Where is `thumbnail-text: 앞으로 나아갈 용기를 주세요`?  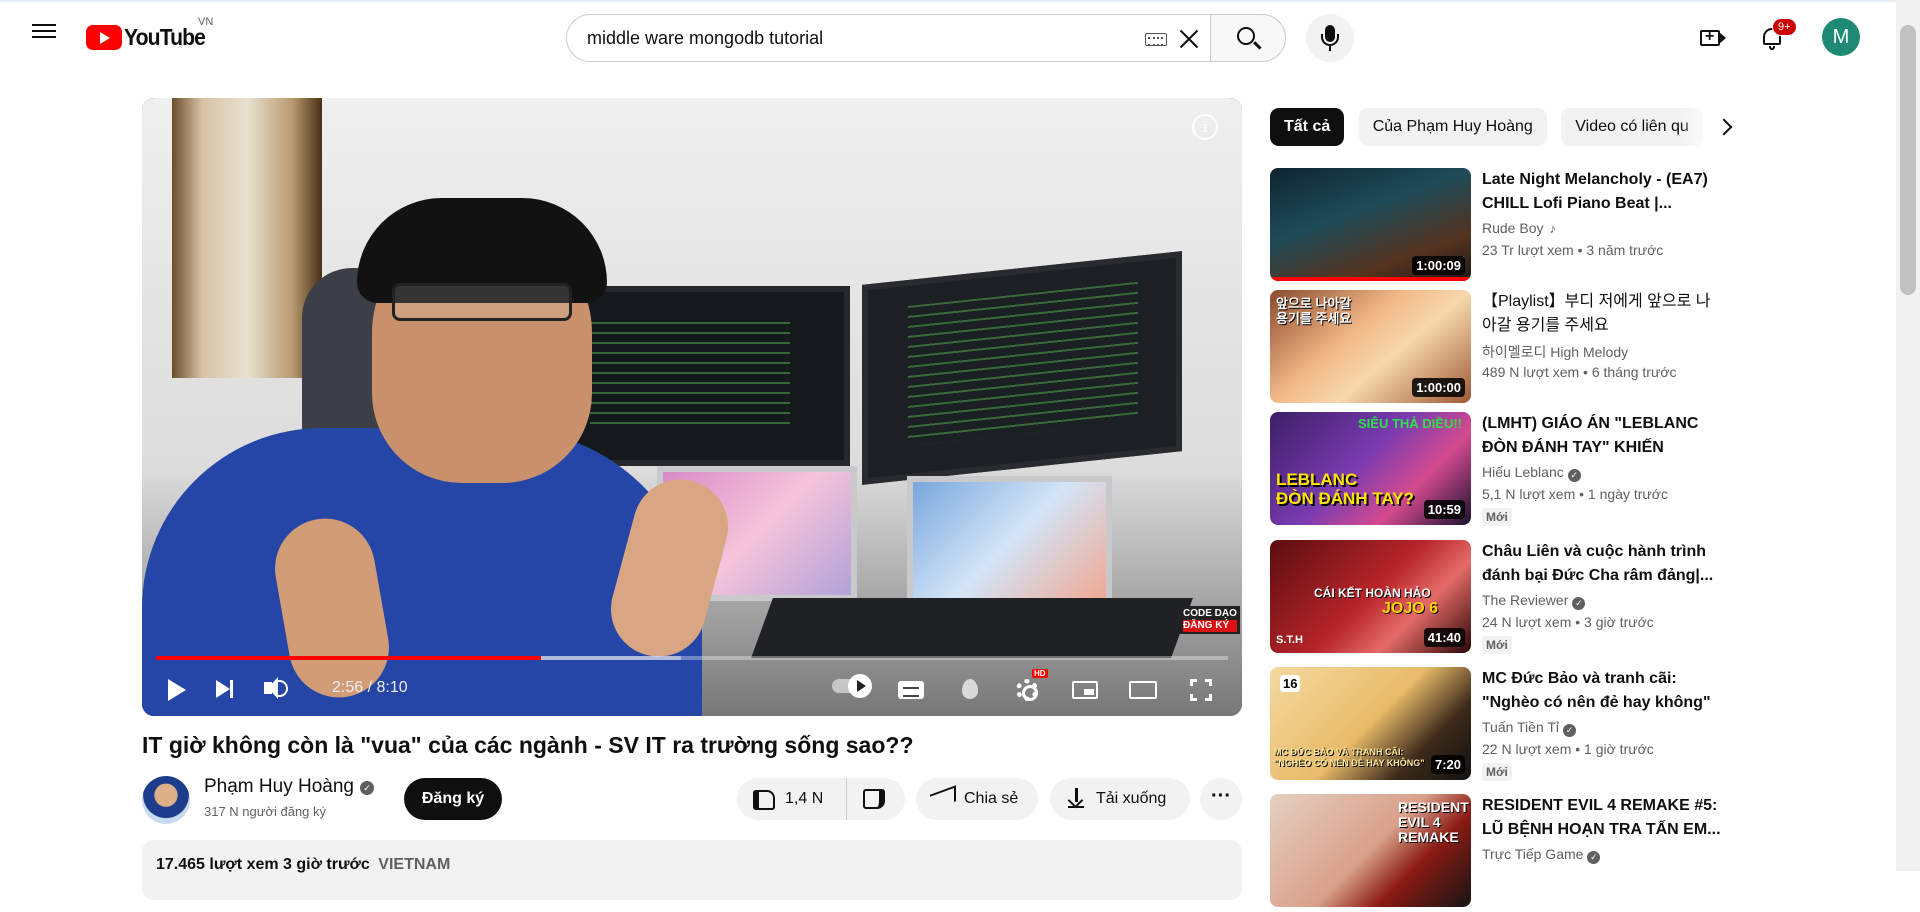
thumbnail-text: 앞으로 나아갈 용기를 주세요 is located at coordinates (1314, 311).